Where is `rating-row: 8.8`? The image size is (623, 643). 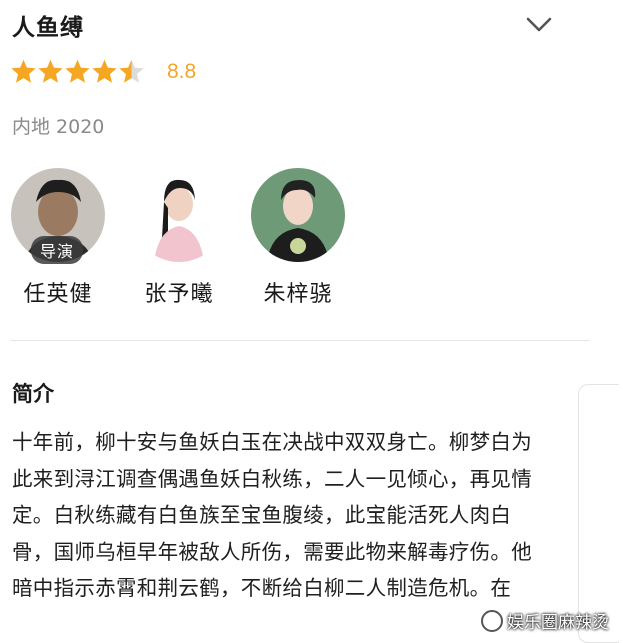 rating-row: 8.8 is located at coordinates (103, 71).